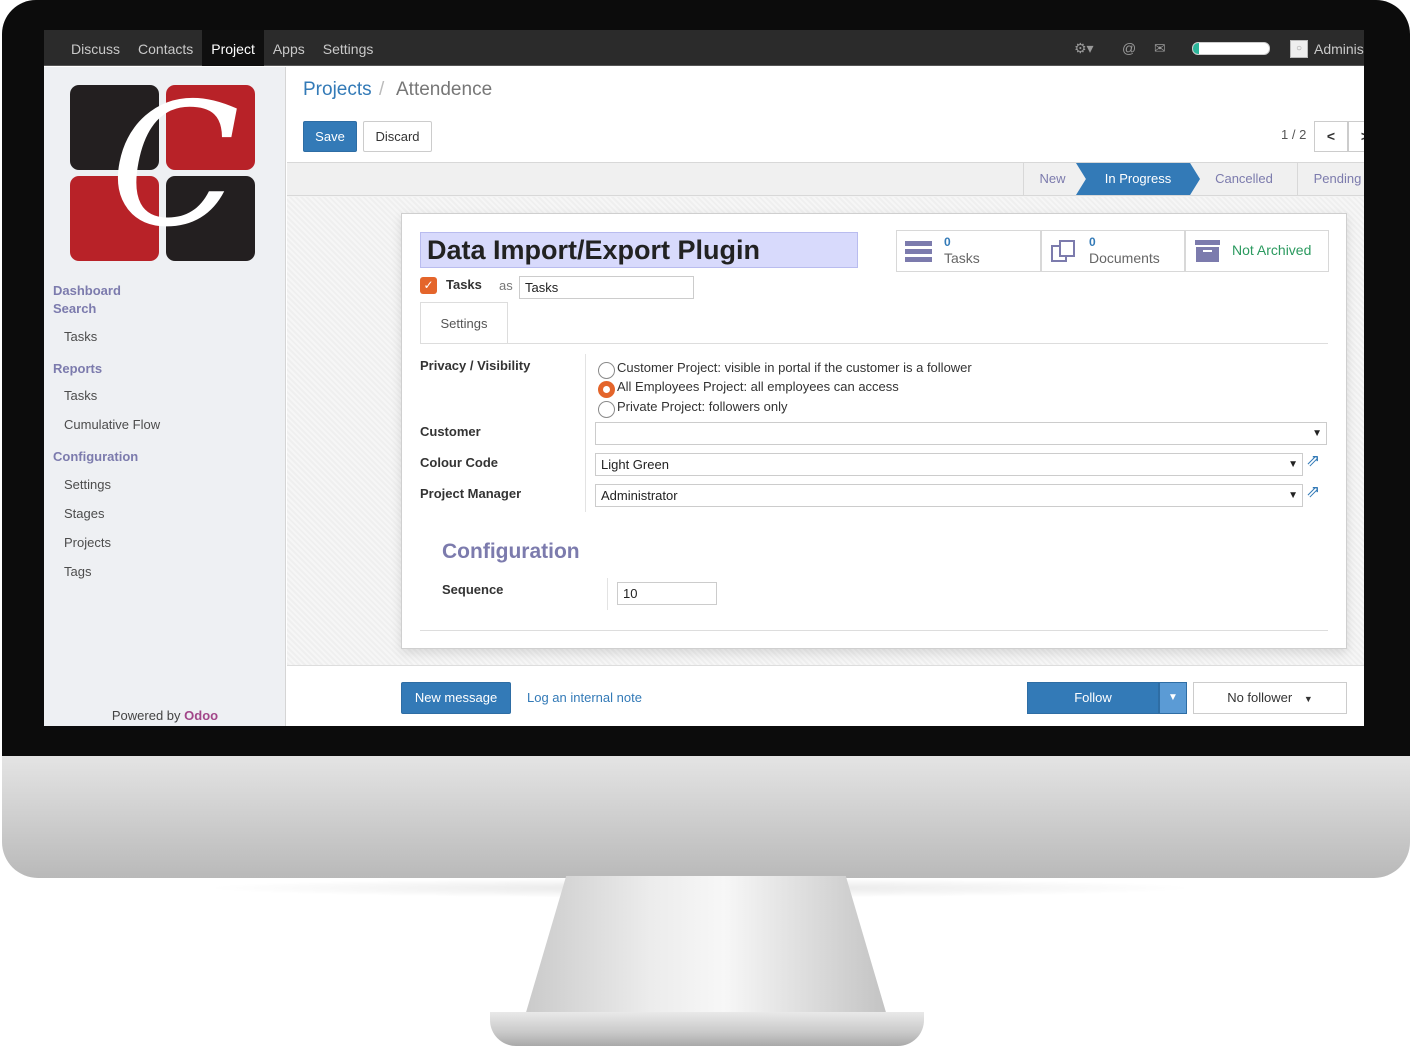  What do you see at coordinates (1356, 136) in the screenshot?
I see `pager-next-button: >` at bounding box center [1356, 136].